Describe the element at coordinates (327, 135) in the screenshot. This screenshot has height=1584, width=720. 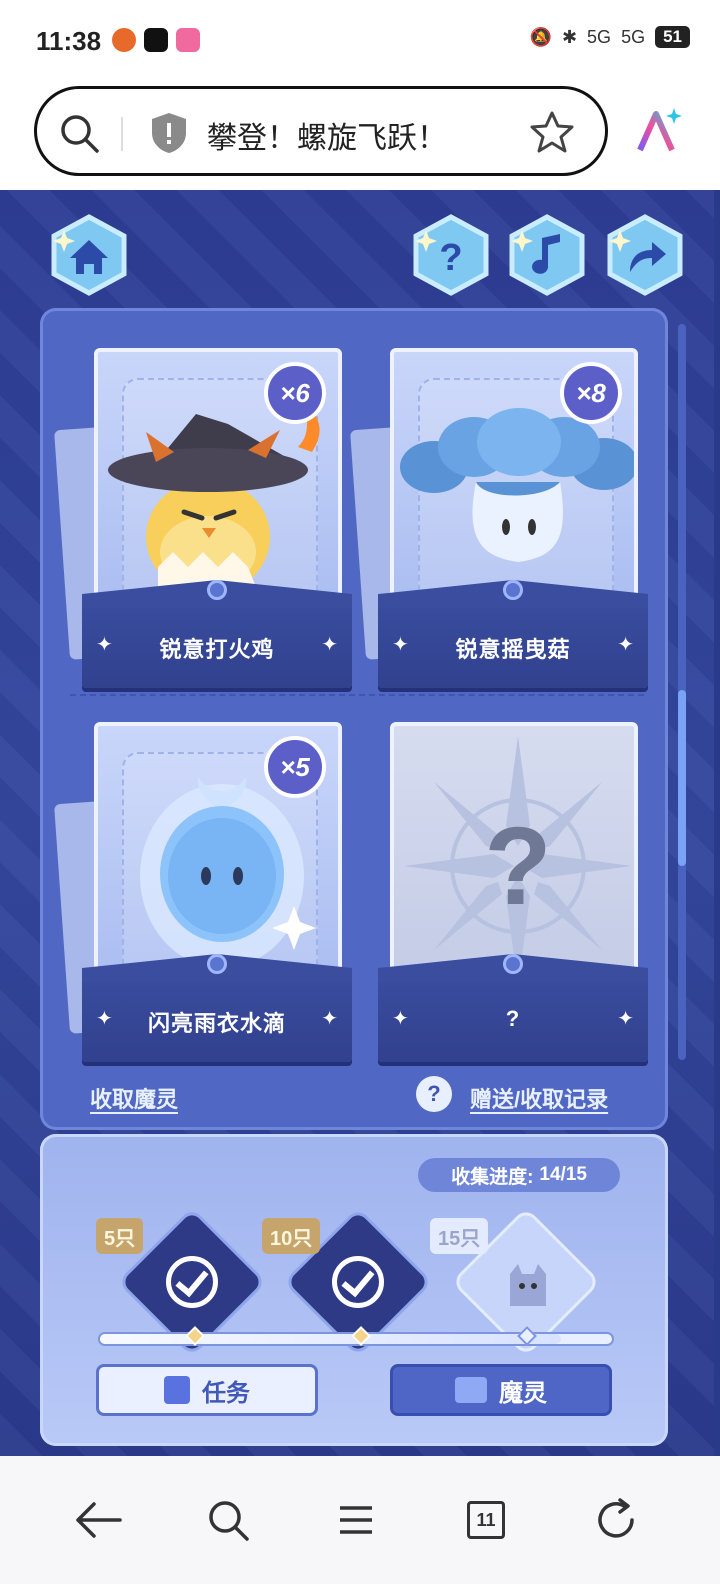
I see `search-query-text: 攀登！螺旋飞跃！` at that location.